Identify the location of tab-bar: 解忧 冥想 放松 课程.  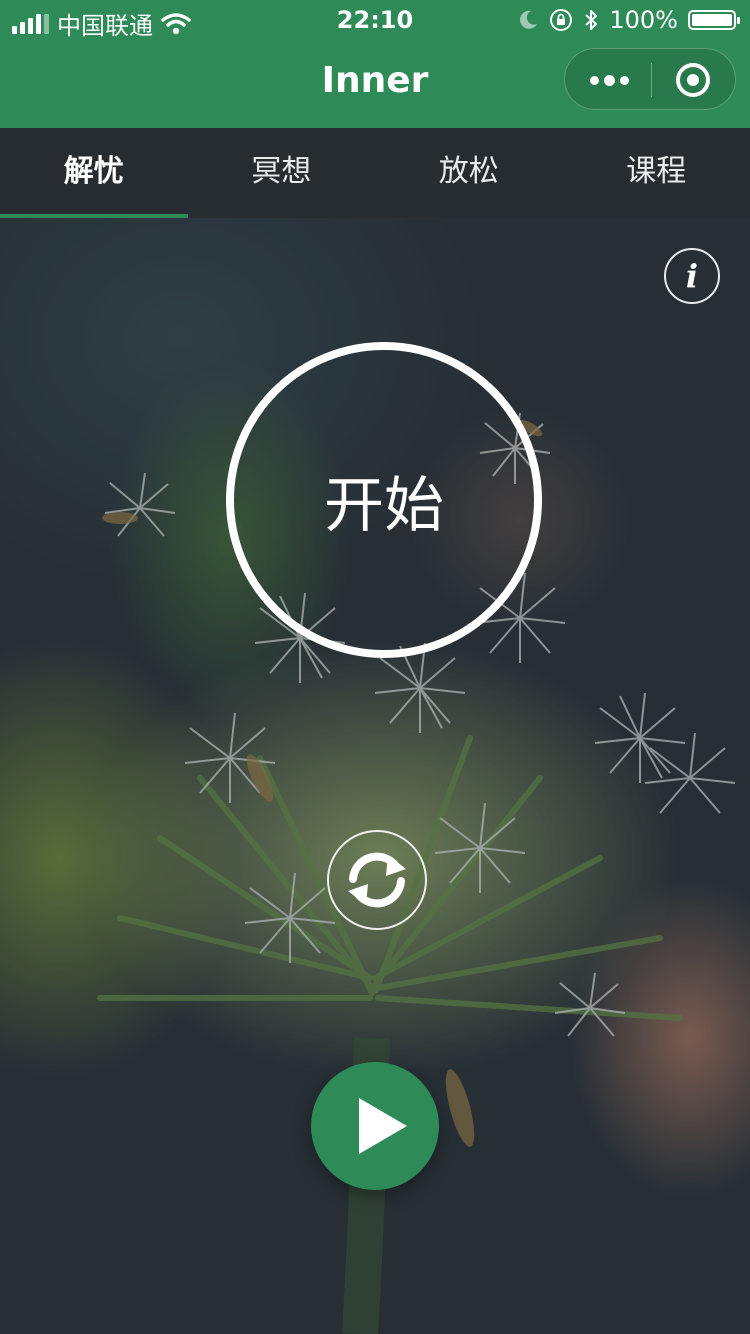
(375, 173).